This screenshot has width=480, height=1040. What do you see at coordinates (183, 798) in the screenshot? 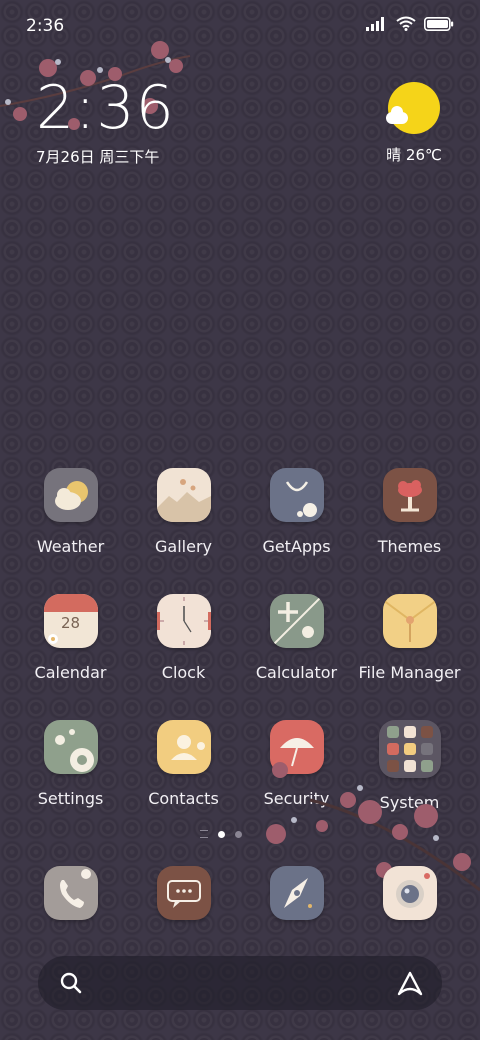
I see `app-label: Contacts` at bounding box center [183, 798].